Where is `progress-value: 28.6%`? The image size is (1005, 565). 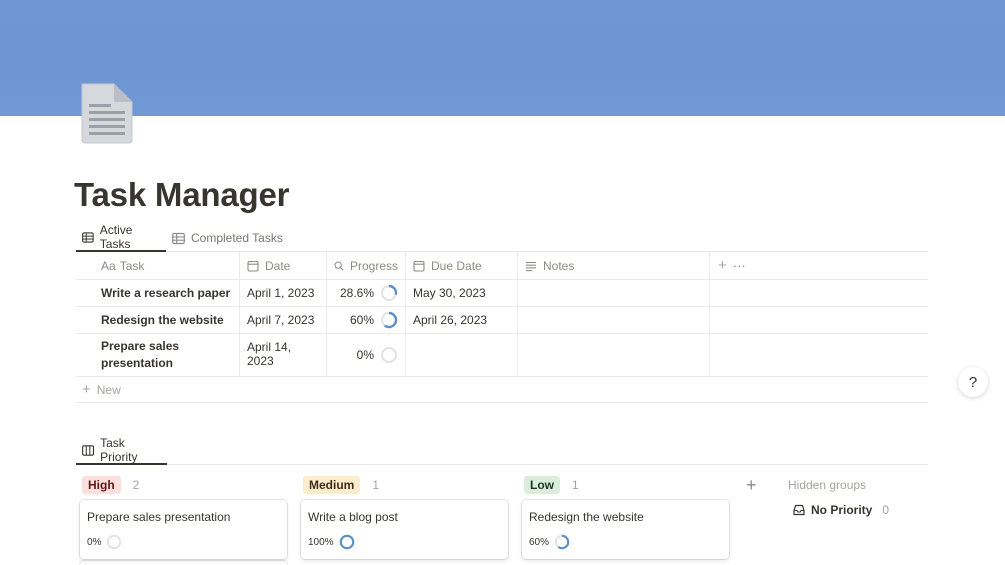 progress-value: 28.6% is located at coordinates (356, 293).